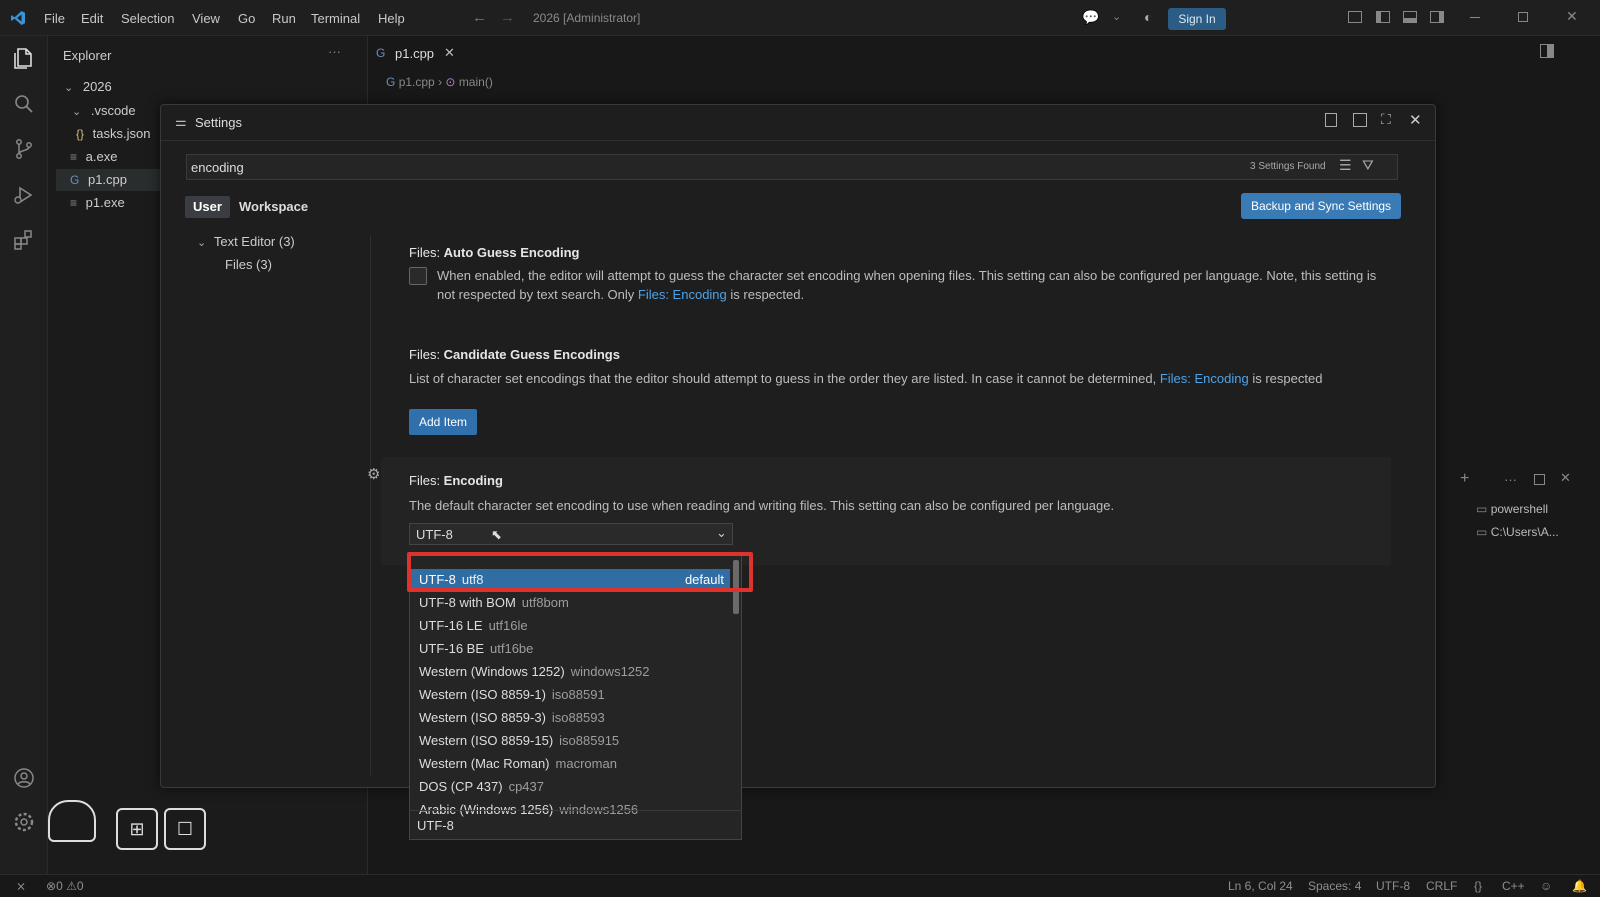 The image size is (1600, 897). Describe the element at coordinates (391, 18) in the screenshot. I see `menu-help: Help` at that location.